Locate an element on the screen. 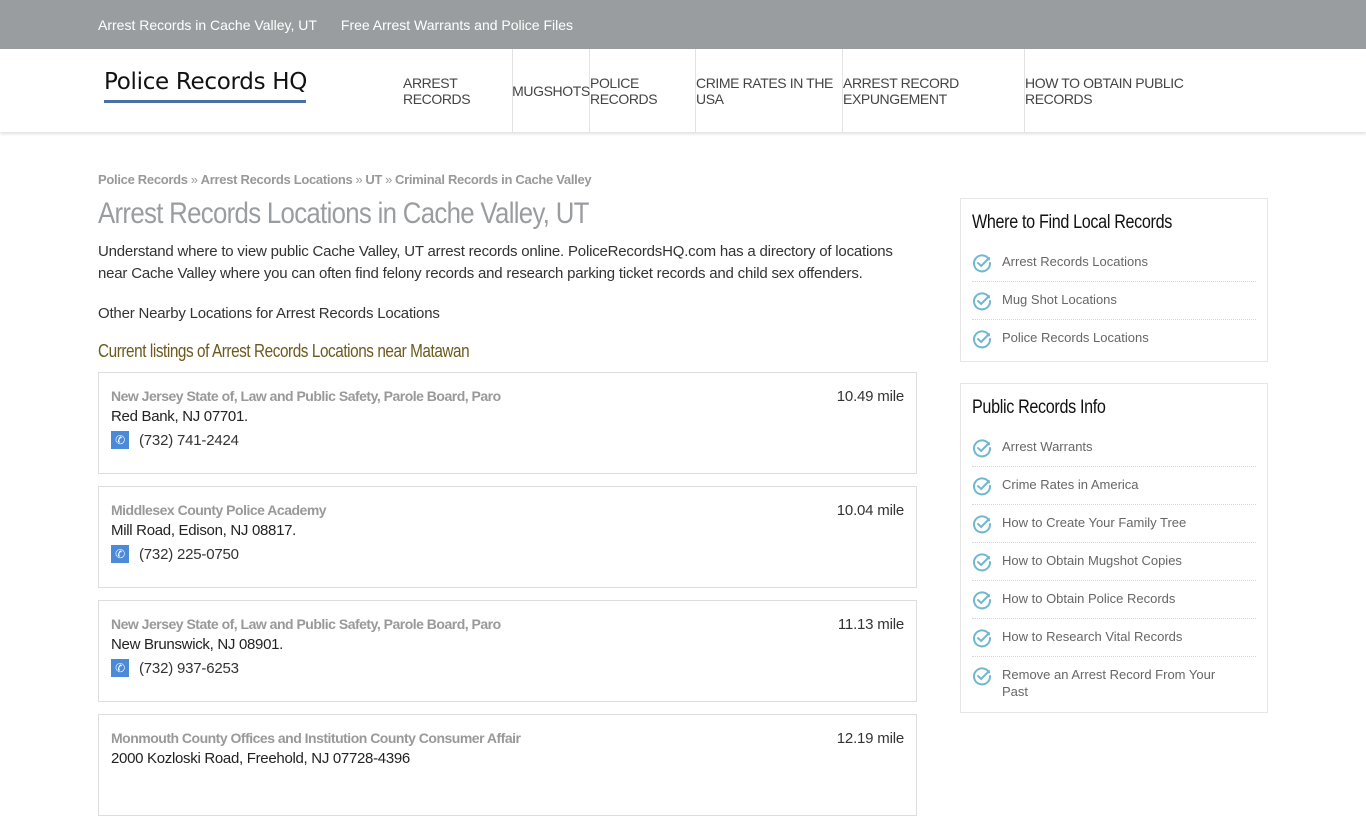 Image resolution: width=1366 pixels, height=816 pixels. listing-phone: ✆ (732) 937-6253 is located at coordinates (507, 668).